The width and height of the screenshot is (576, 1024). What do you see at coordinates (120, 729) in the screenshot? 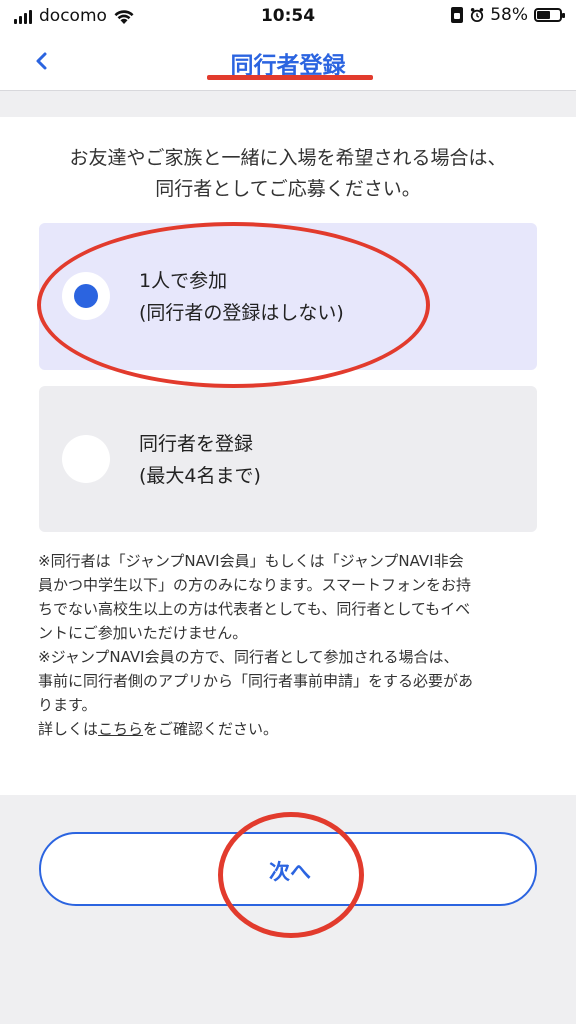
I see `details-link: こちら` at bounding box center [120, 729].